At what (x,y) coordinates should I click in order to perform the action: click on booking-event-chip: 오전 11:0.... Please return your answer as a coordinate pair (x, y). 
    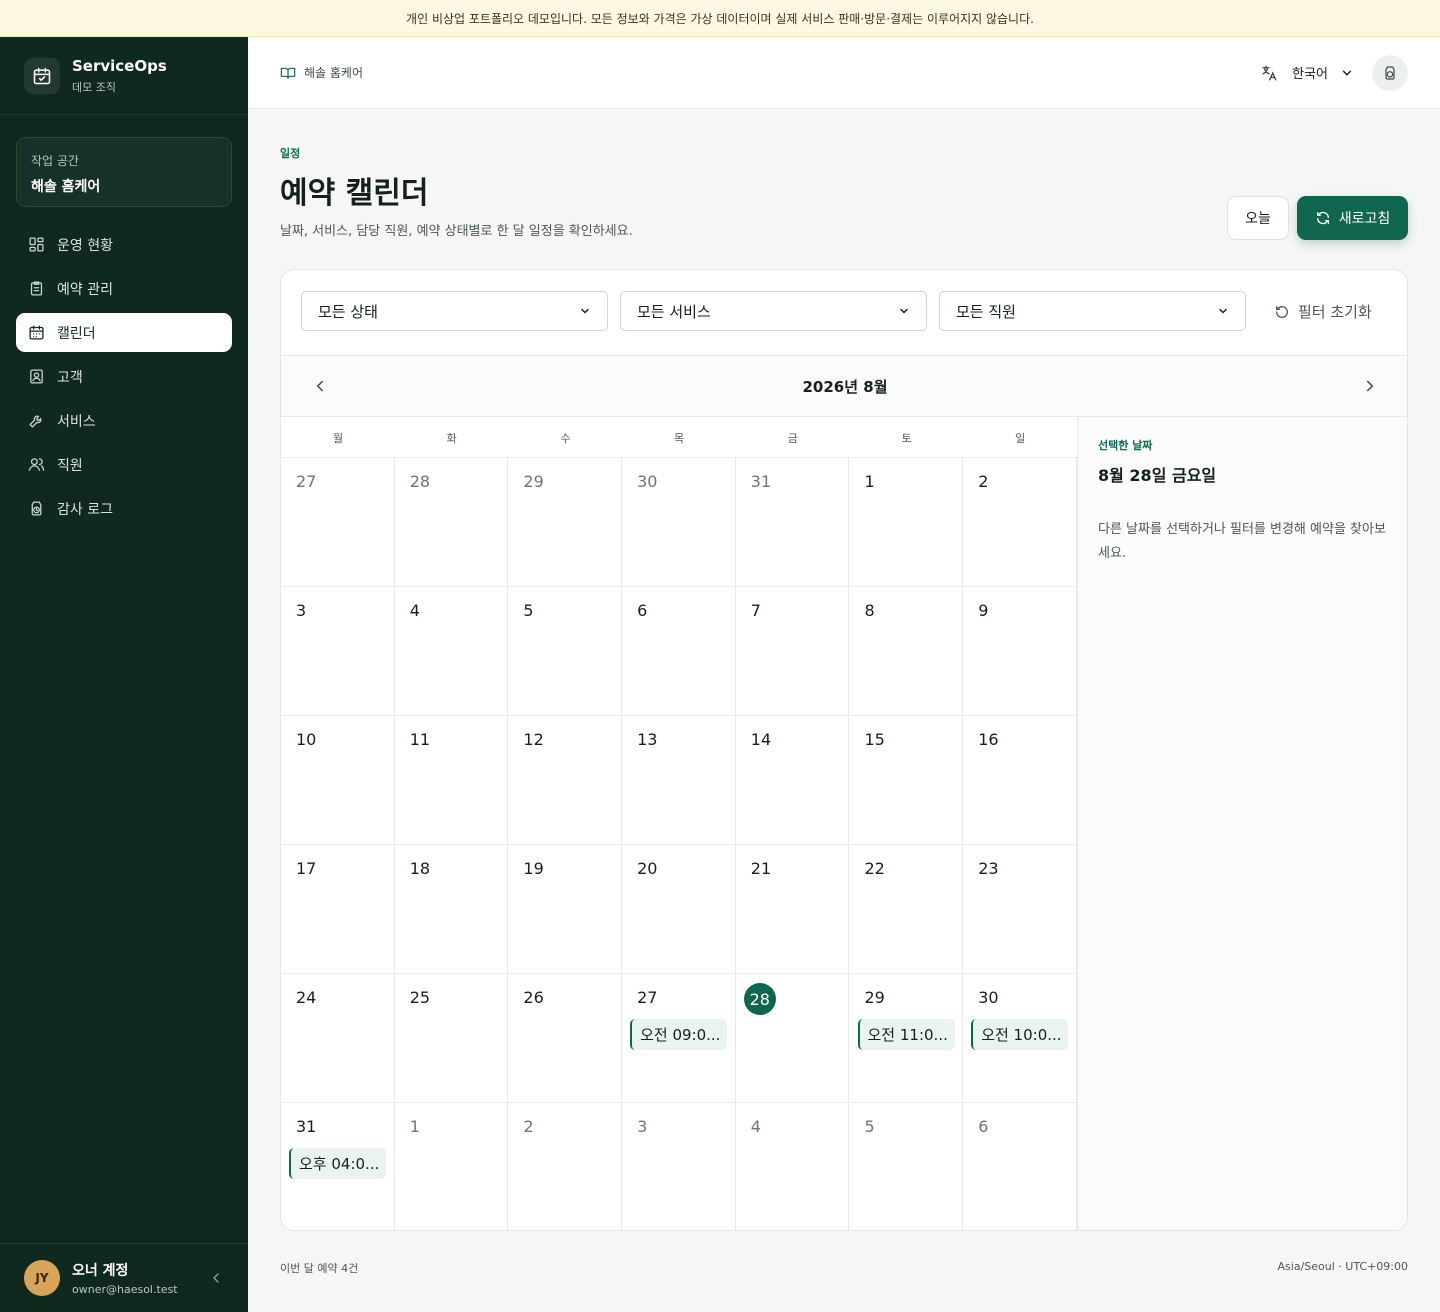
    Looking at the image, I should click on (906, 1034).